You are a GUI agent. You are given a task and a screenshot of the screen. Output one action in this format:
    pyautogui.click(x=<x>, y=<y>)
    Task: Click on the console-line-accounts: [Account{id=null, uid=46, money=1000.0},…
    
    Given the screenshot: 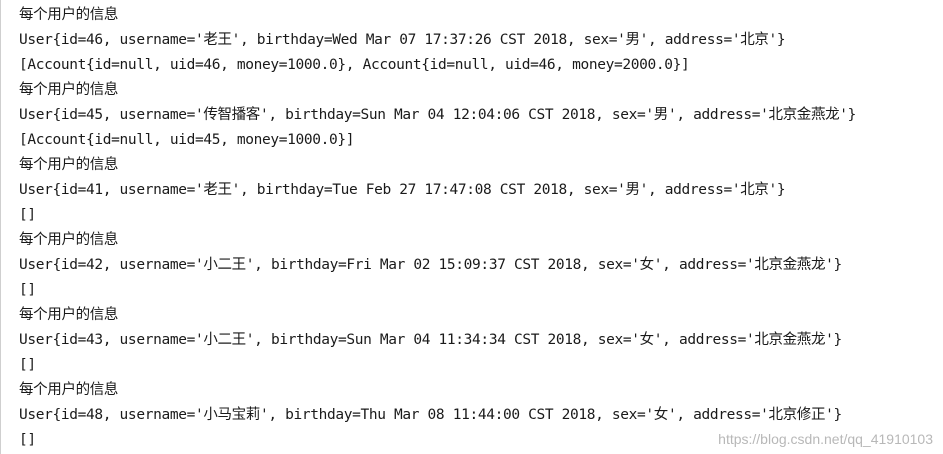 What is the action you would take?
    pyautogui.click(x=354, y=65)
    